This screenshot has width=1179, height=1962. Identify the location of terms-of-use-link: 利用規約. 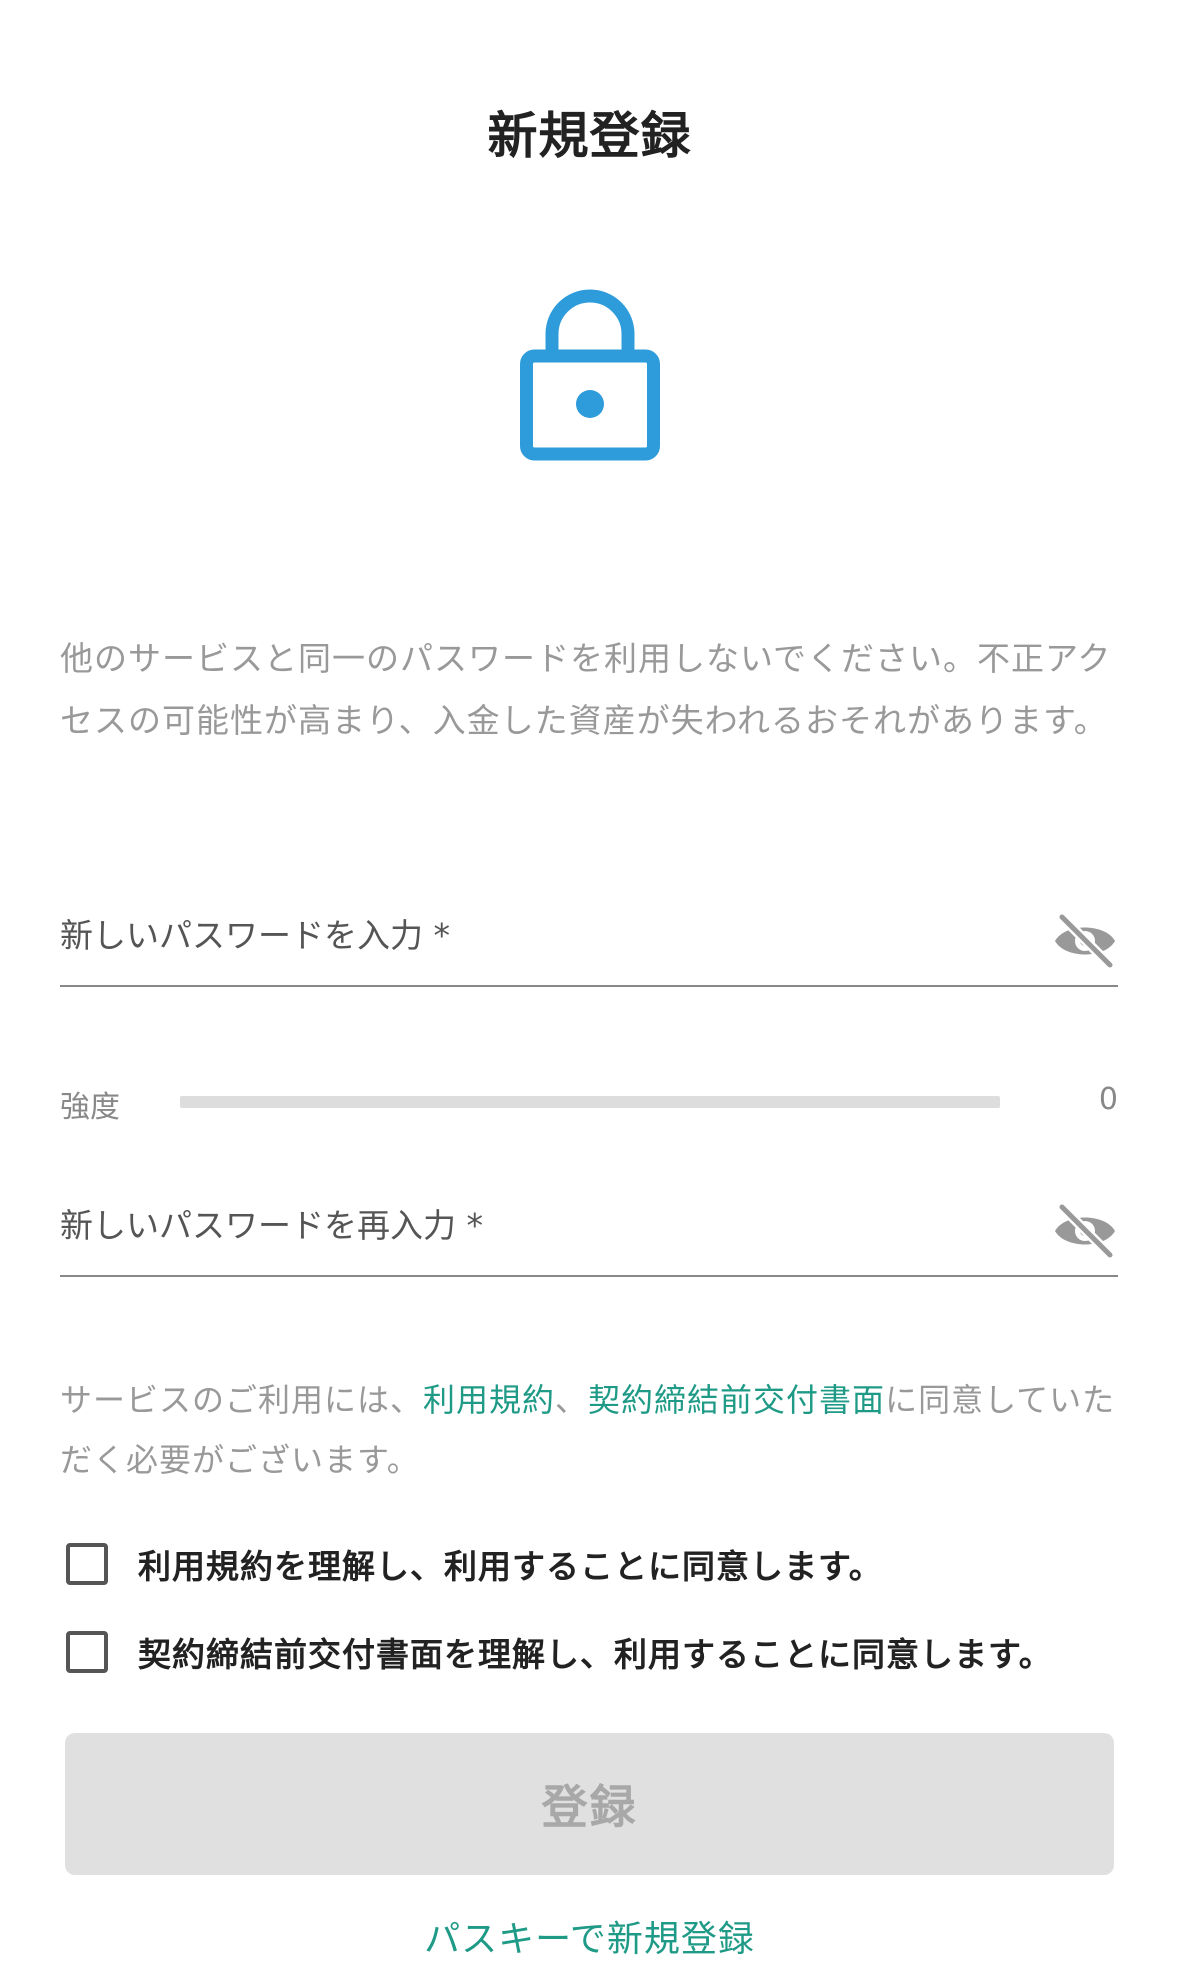
(489, 1400).